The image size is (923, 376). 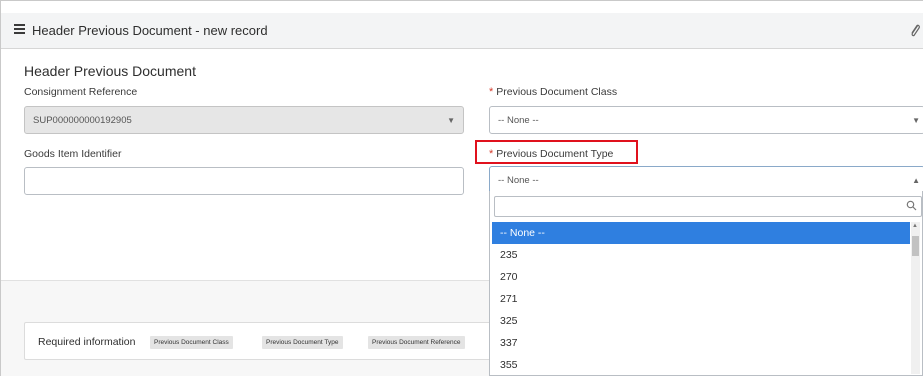 What do you see at coordinates (701, 255) in the screenshot?
I see `dropdown-option: 235` at bounding box center [701, 255].